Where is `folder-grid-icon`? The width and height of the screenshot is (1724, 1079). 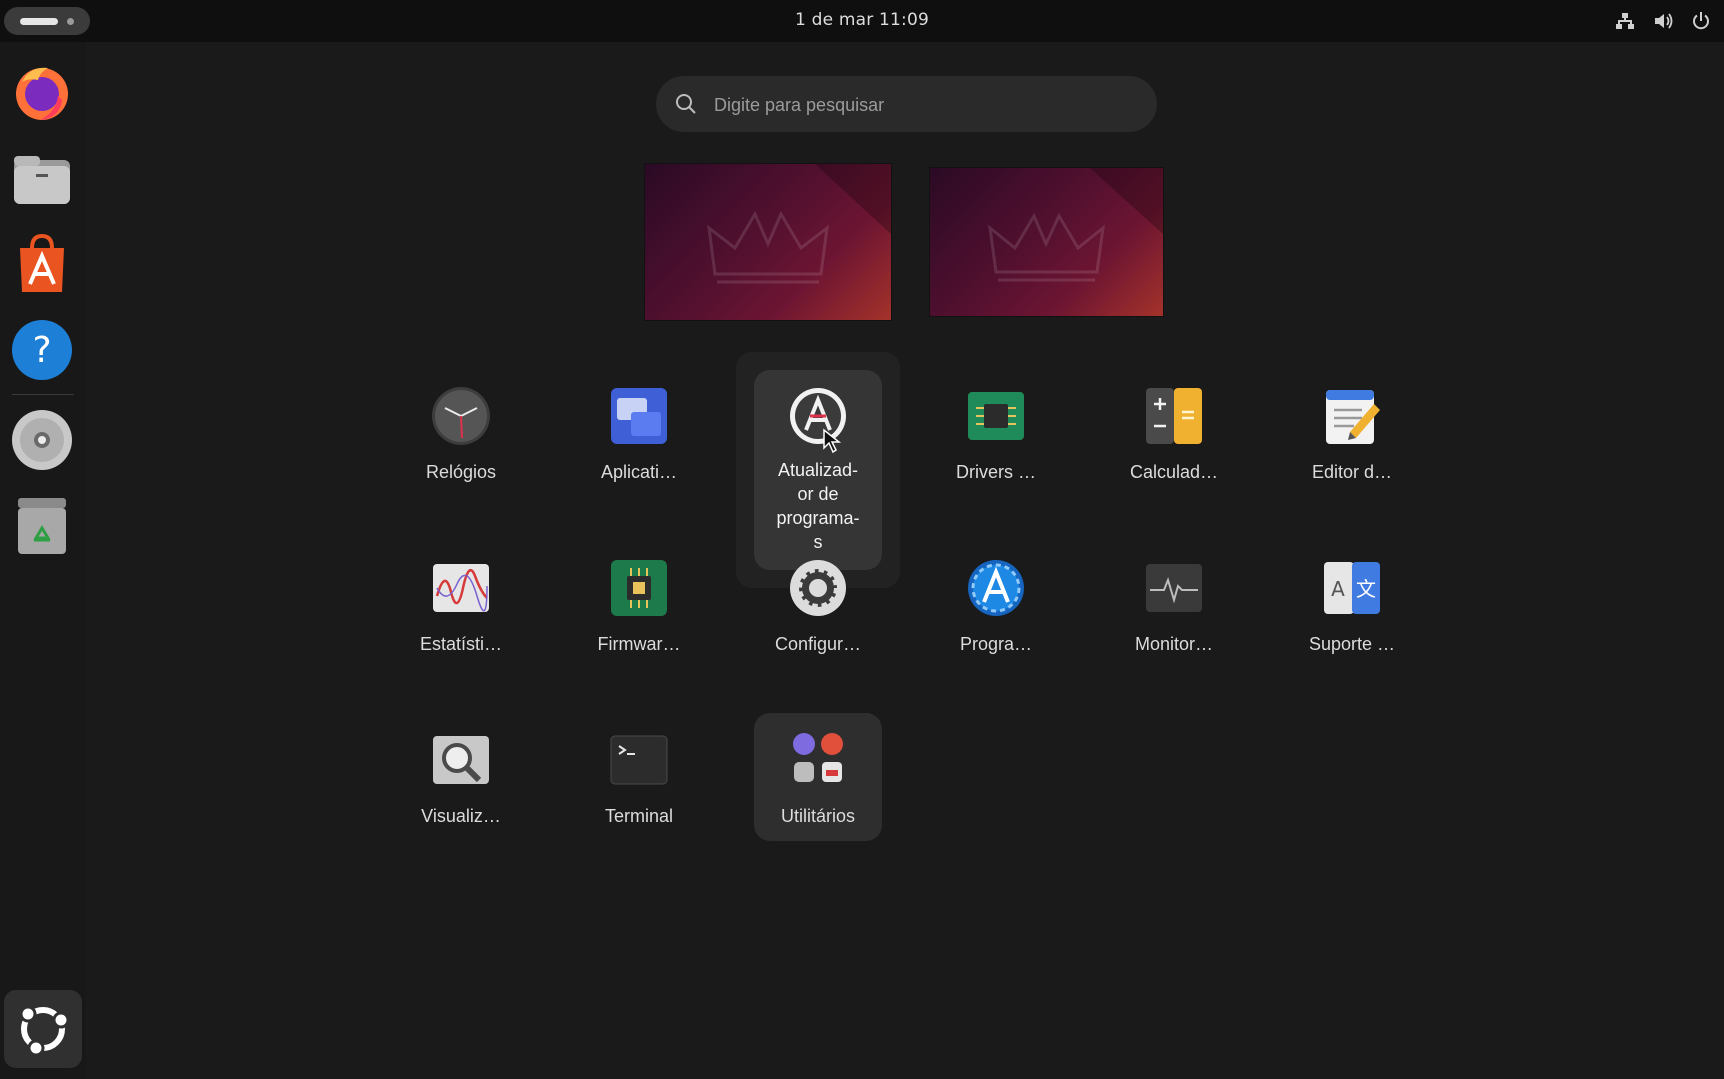
folder-grid-icon is located at coordinates (818, 760).